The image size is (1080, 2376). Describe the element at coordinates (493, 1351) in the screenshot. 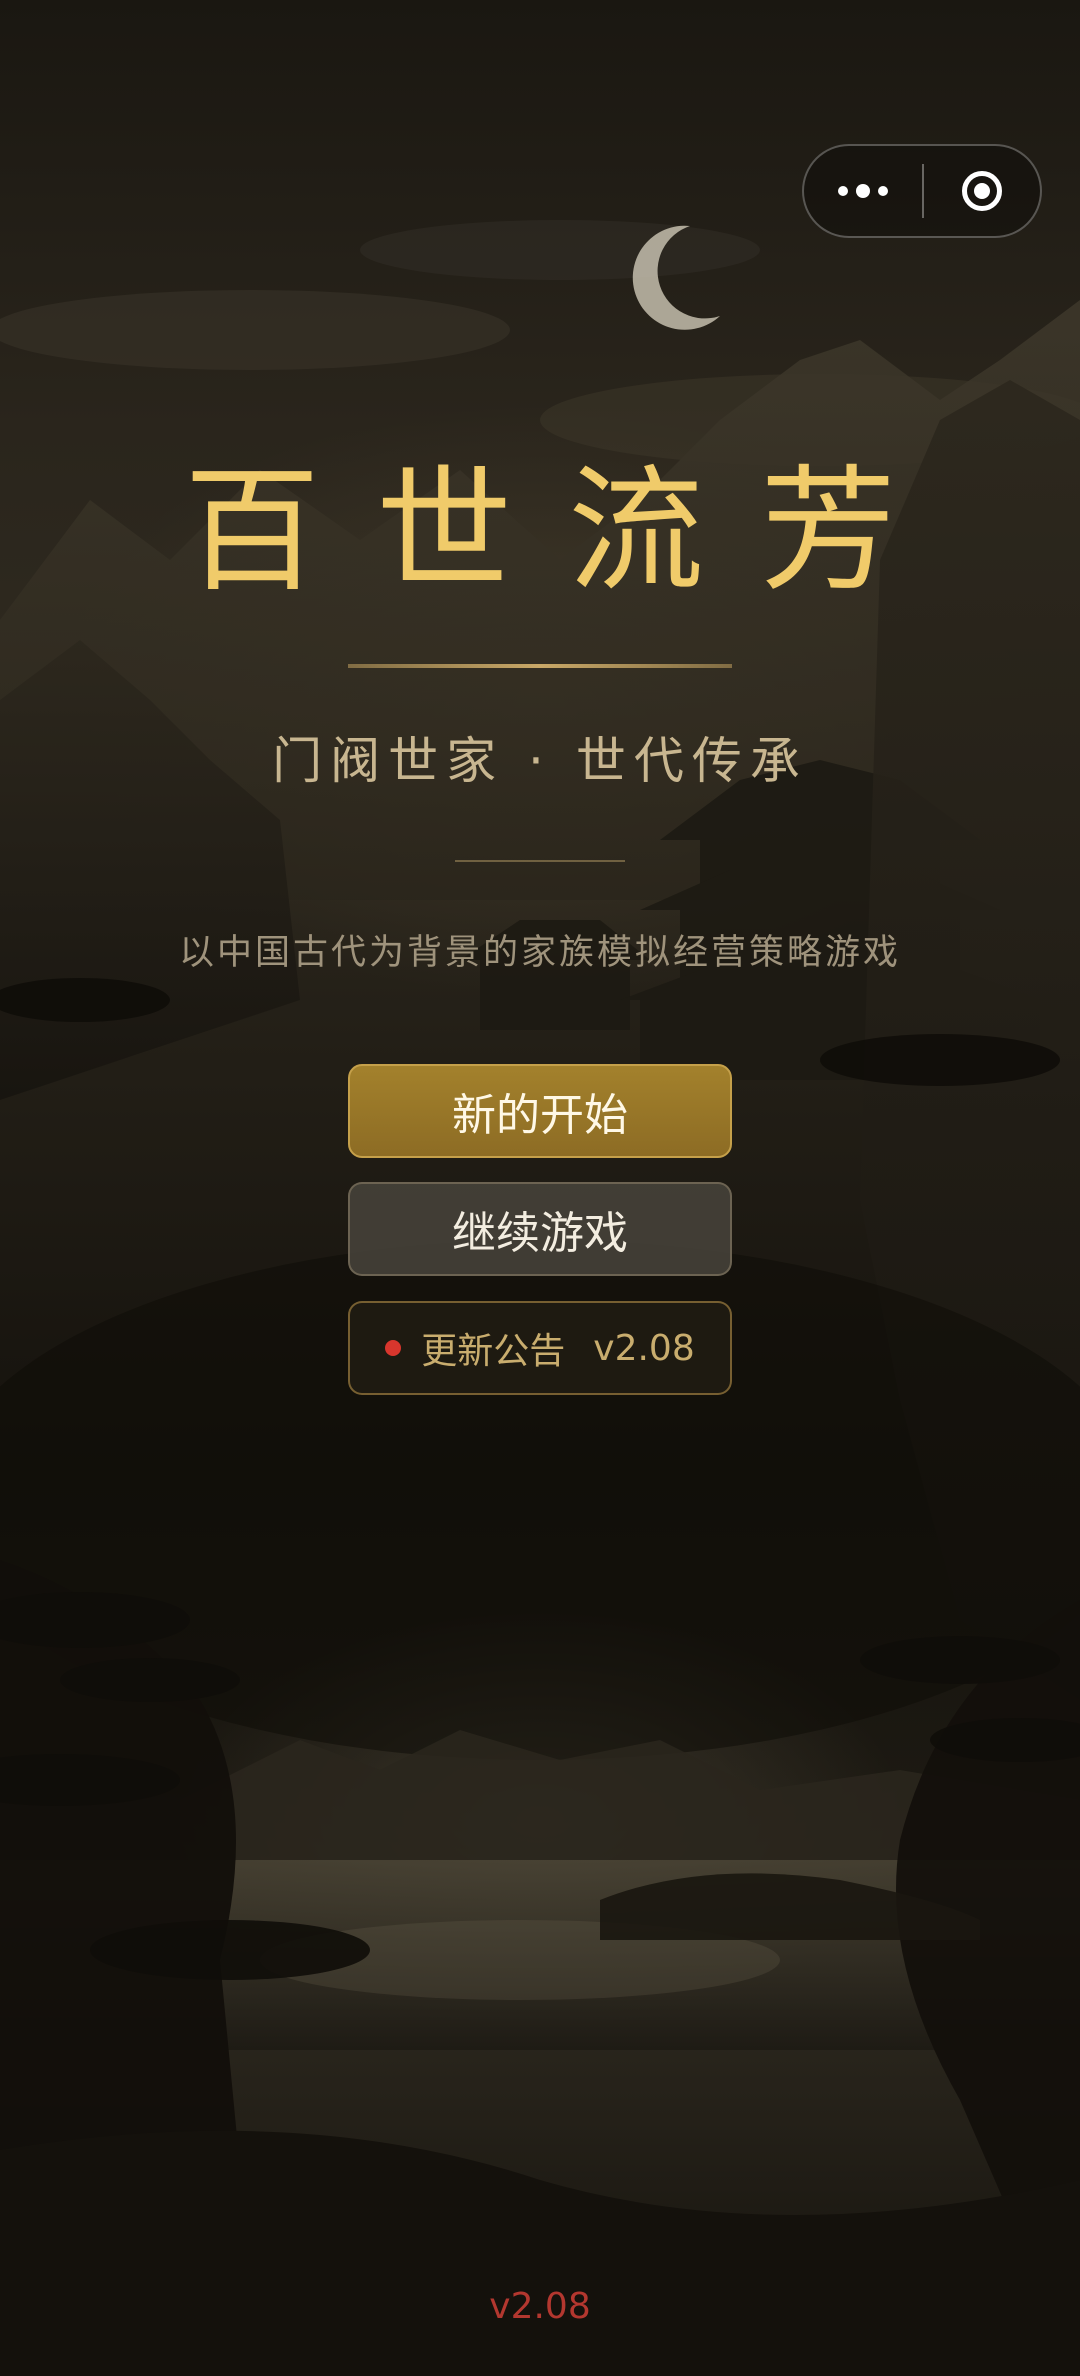

I see `notice-label: 更新公告` at that location.